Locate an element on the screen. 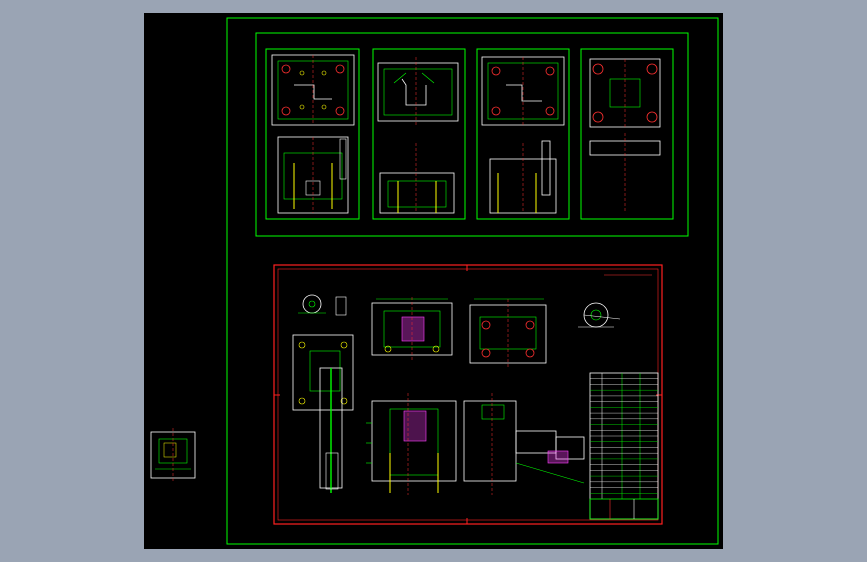  assembly-end-view is located at coordinates (508, 333).